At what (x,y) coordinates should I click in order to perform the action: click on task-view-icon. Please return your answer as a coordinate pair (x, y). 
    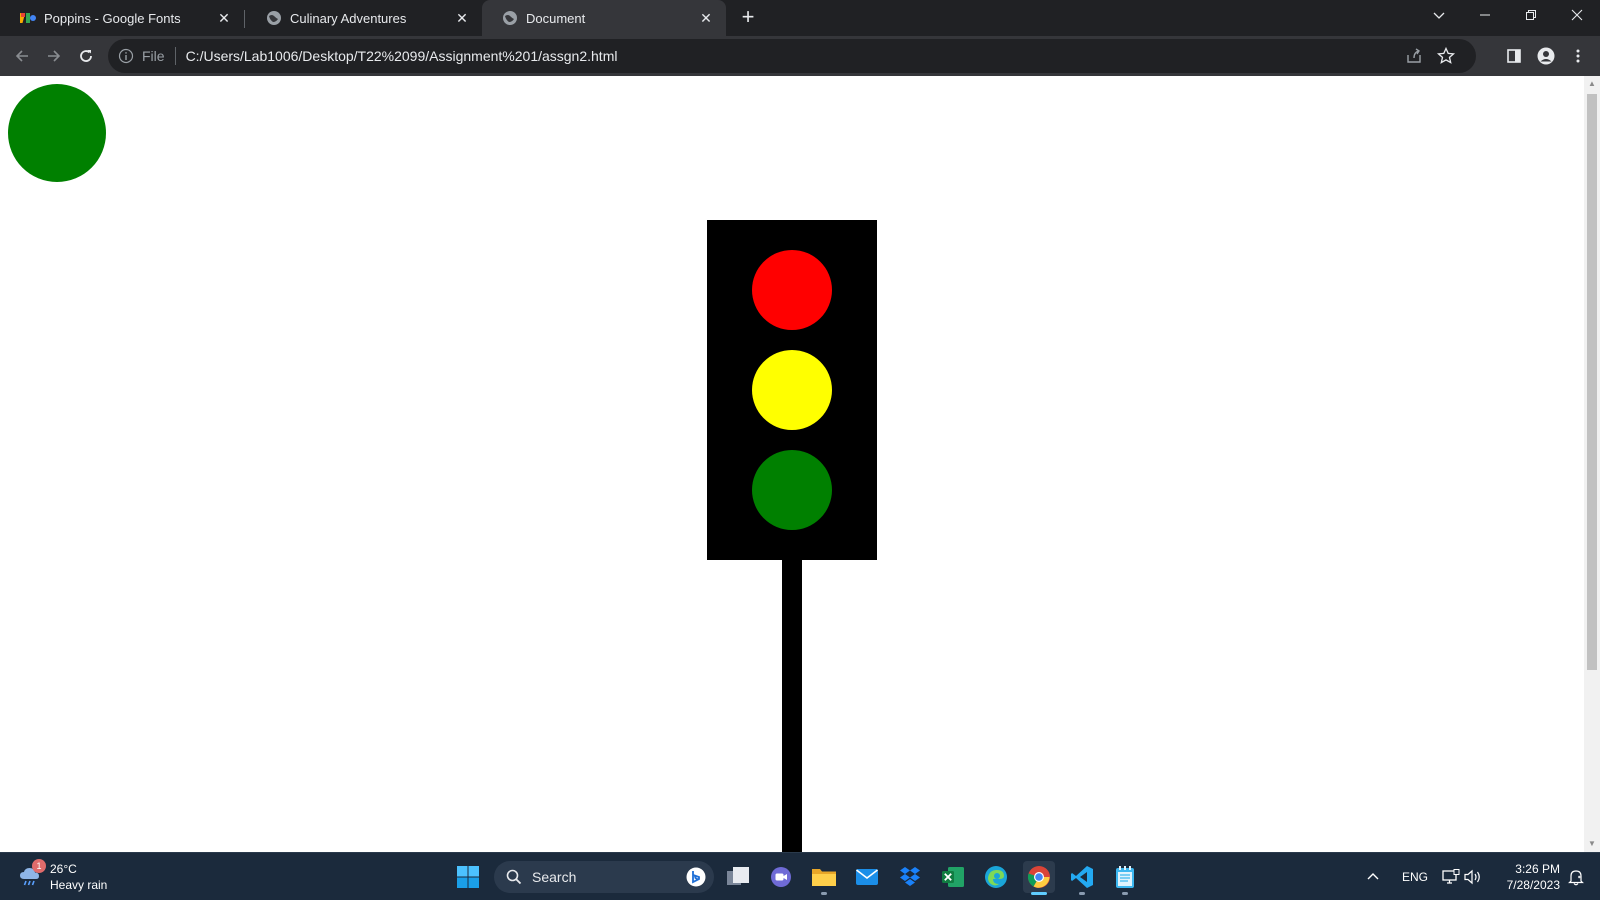
    Looking at the image, I should click on (738, 876).